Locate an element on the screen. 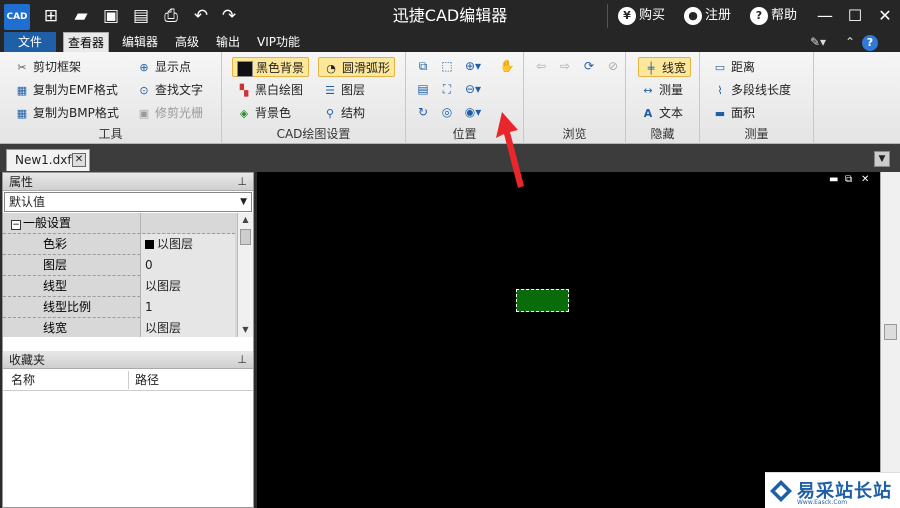  smooth-arc-button: ◔ 圆滑弧形 is located at coordinates (357, 67).